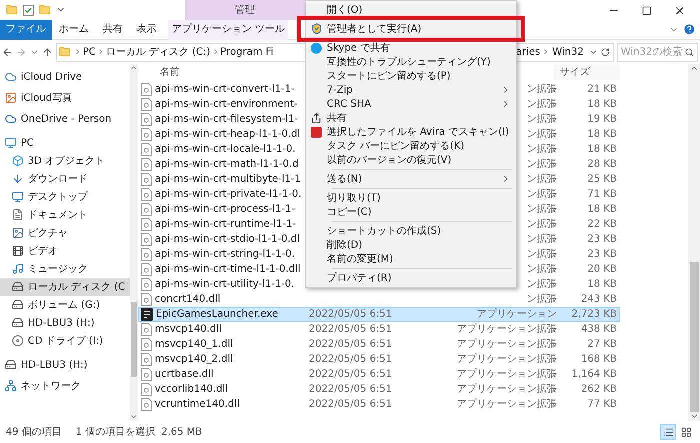 Image resolution: width=700 pixels, height=443 pixels. What do you see at coordinates (411, 48) in the screenshot?
I see `menu-item: Skype で共有` at bounding box center [411, 48].